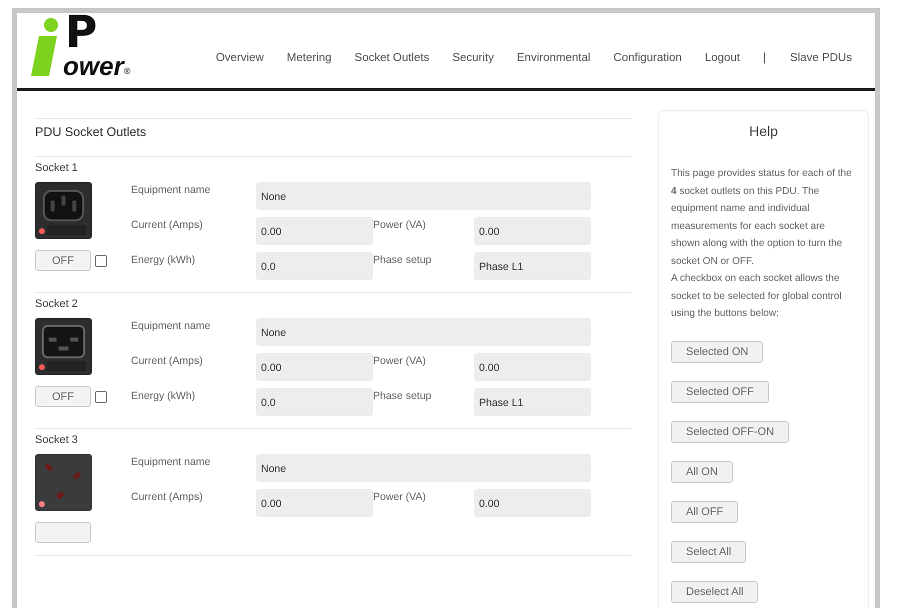 The image size is (901, 608). What do you see at coordinates (762, 217) in the screenshot?
I see `help-text: This page provides status for each of the 4 socket outlets on this PDU. The equipment name and individual measurements for each socket are shown along with the option to turn the socket ON or OFF.` at bounding box center [762, 217].